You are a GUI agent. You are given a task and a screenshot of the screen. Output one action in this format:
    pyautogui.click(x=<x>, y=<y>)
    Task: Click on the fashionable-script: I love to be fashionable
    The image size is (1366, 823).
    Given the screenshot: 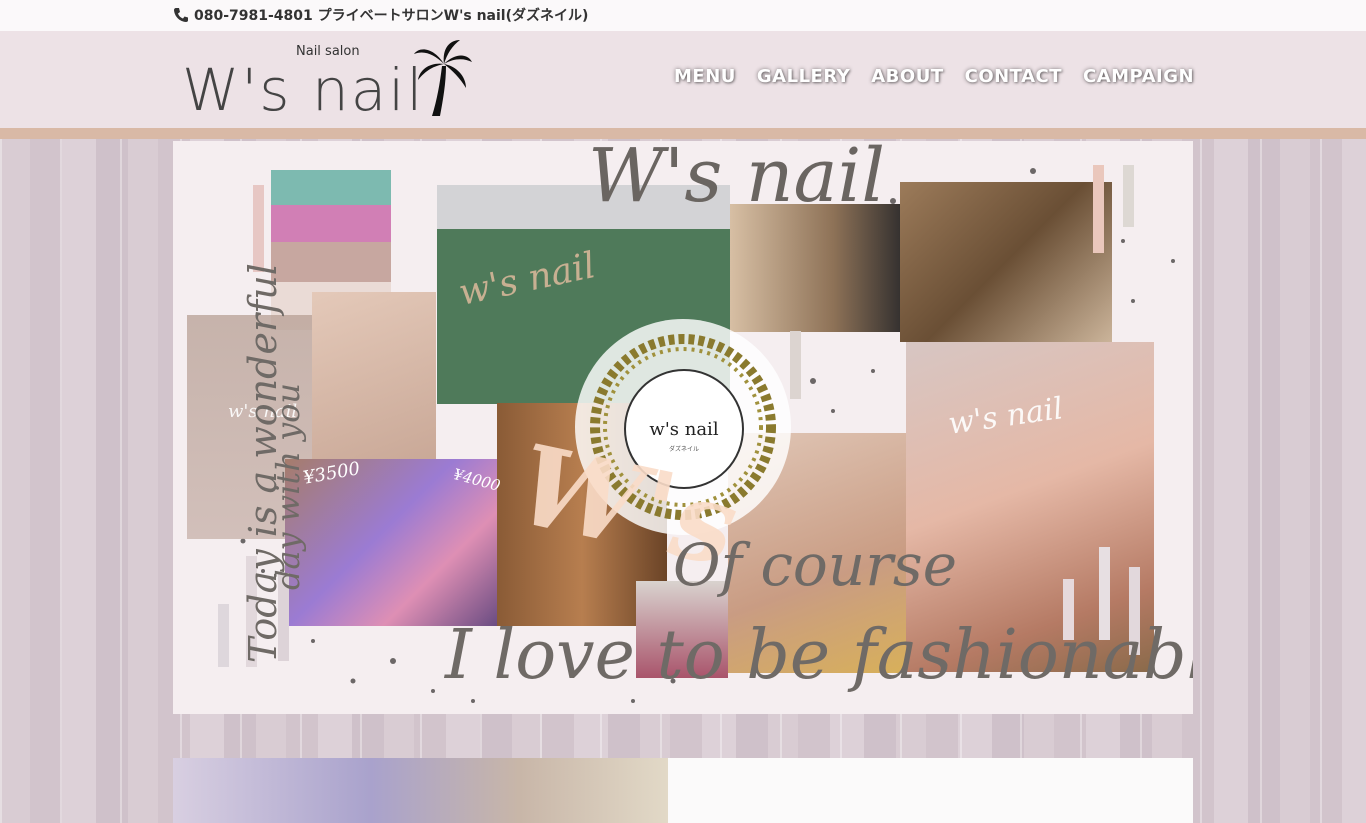 What is the action you would take?
    pyautogui.click(x=819, y=655)
    